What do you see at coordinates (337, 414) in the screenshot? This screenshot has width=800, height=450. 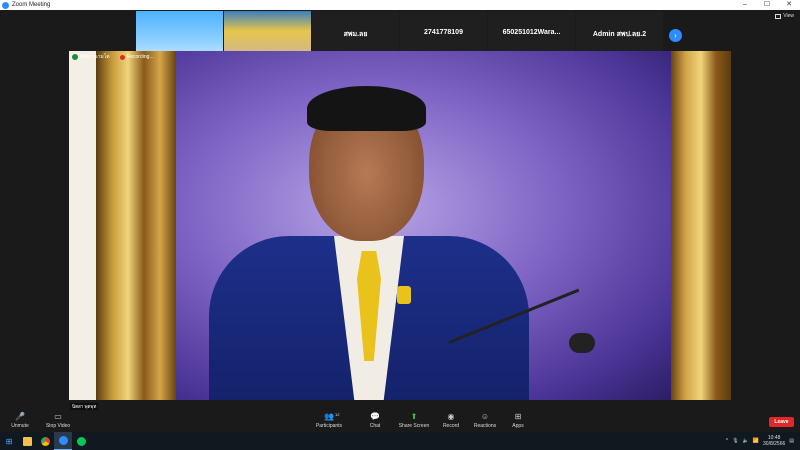 I see `participants-count: 12` at bounding box center [337, 414].